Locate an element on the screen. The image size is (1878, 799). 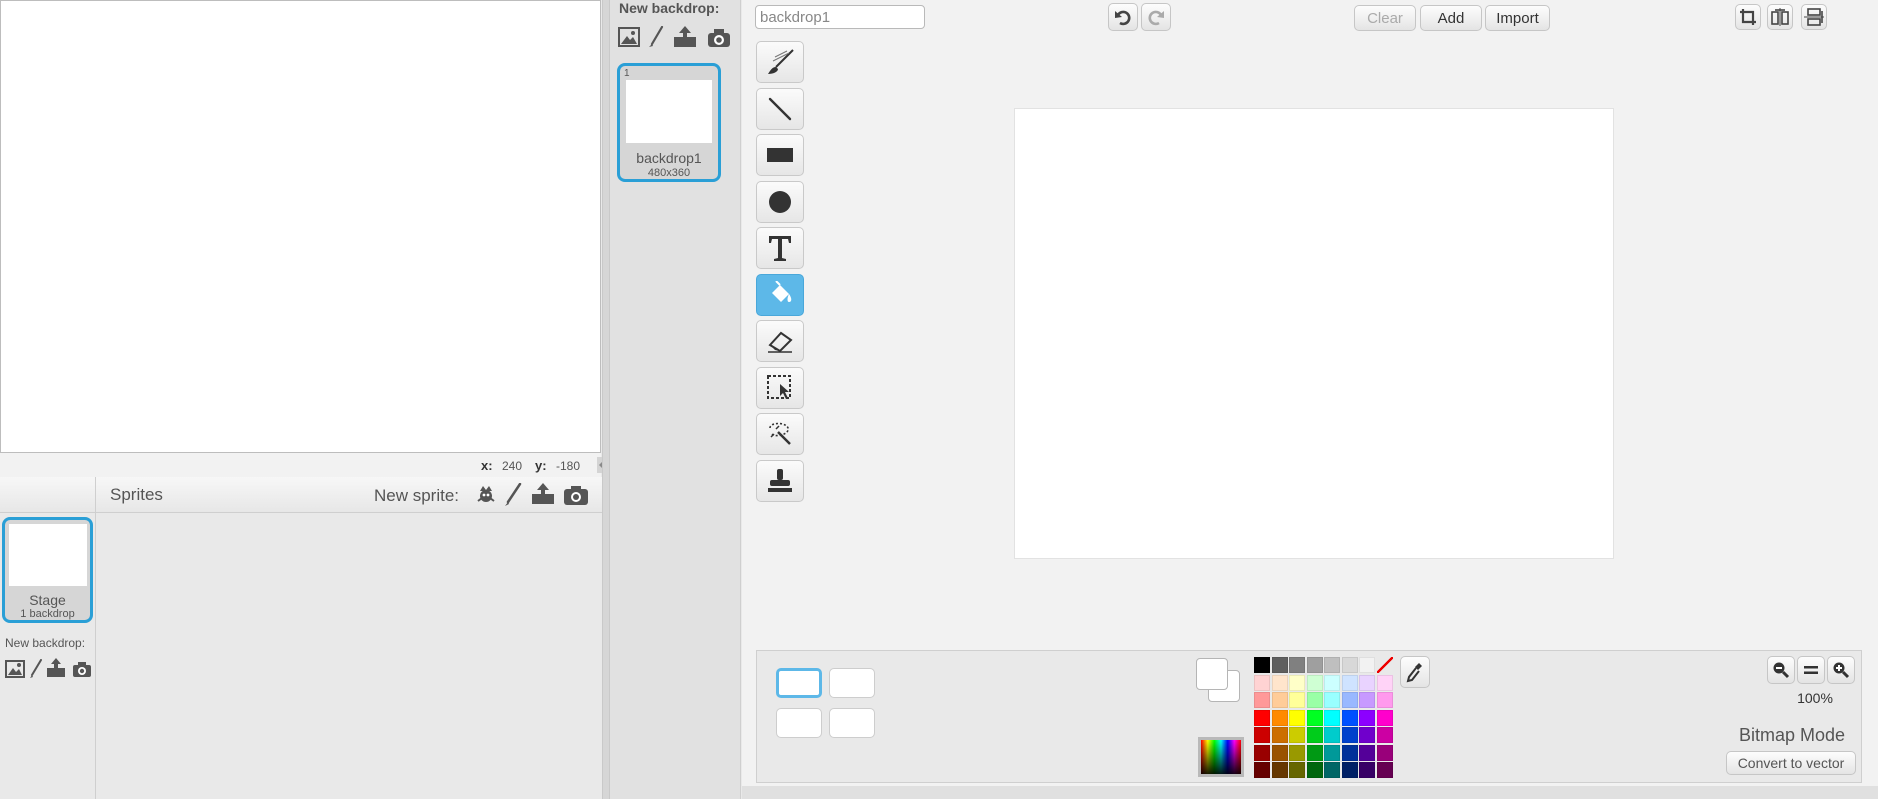
rectangle-tool is located at coordinates (780, 155).